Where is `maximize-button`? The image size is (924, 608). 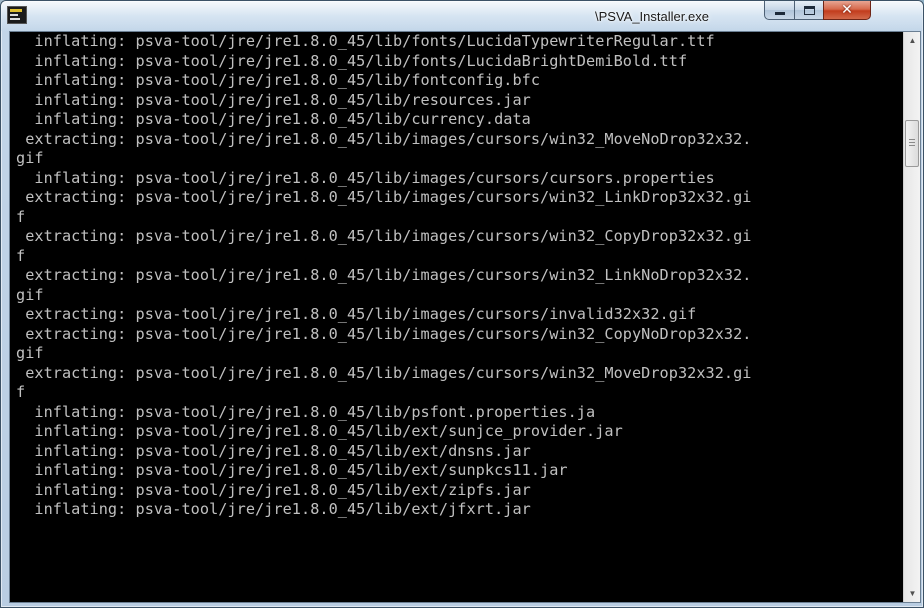
maximize-button is located at coordinates (809, 10).